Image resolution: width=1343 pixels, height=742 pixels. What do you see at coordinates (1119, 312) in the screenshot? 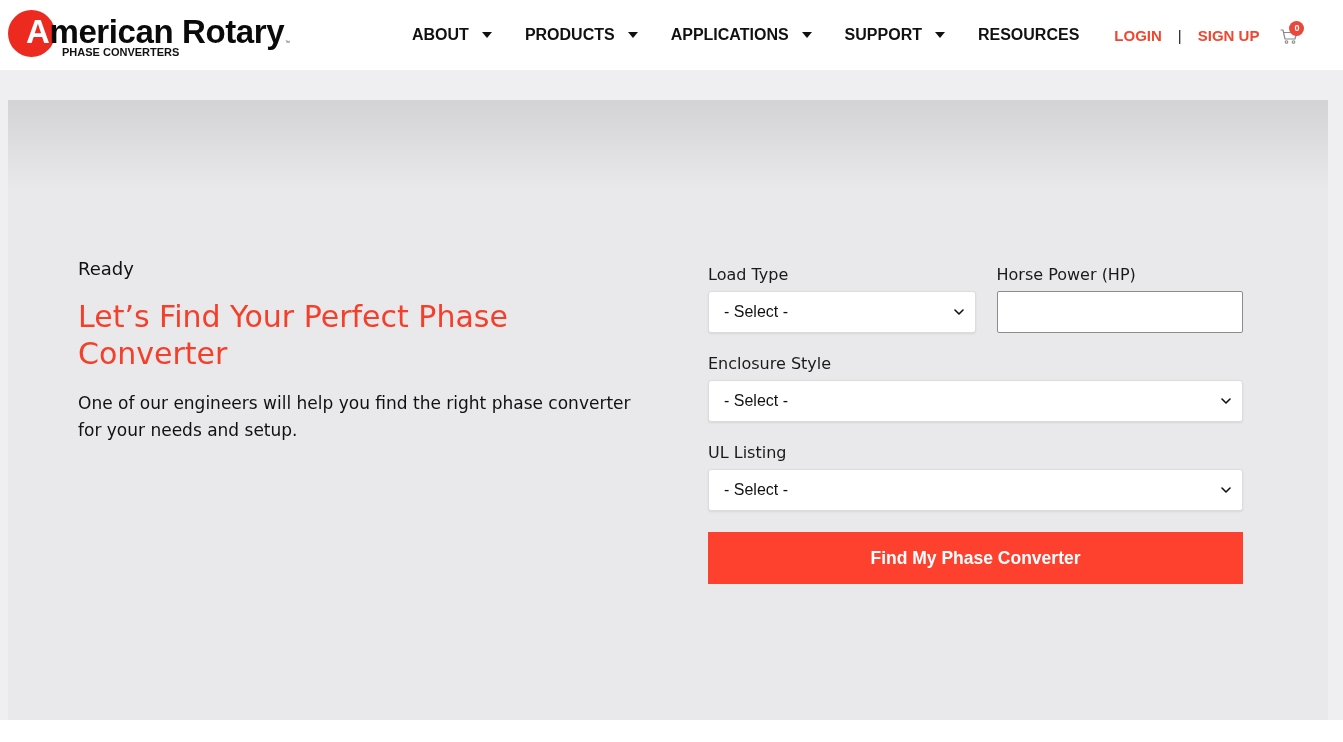
I see `input-field` at bounding box center [1119, 312].